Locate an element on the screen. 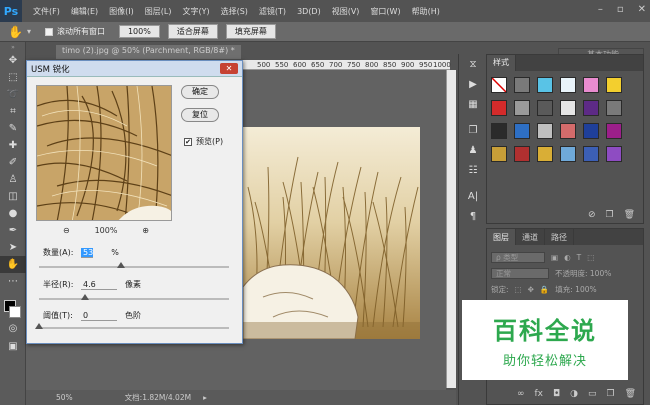  dialog-close-icon: ✕ is located at coordinates (229, 68).